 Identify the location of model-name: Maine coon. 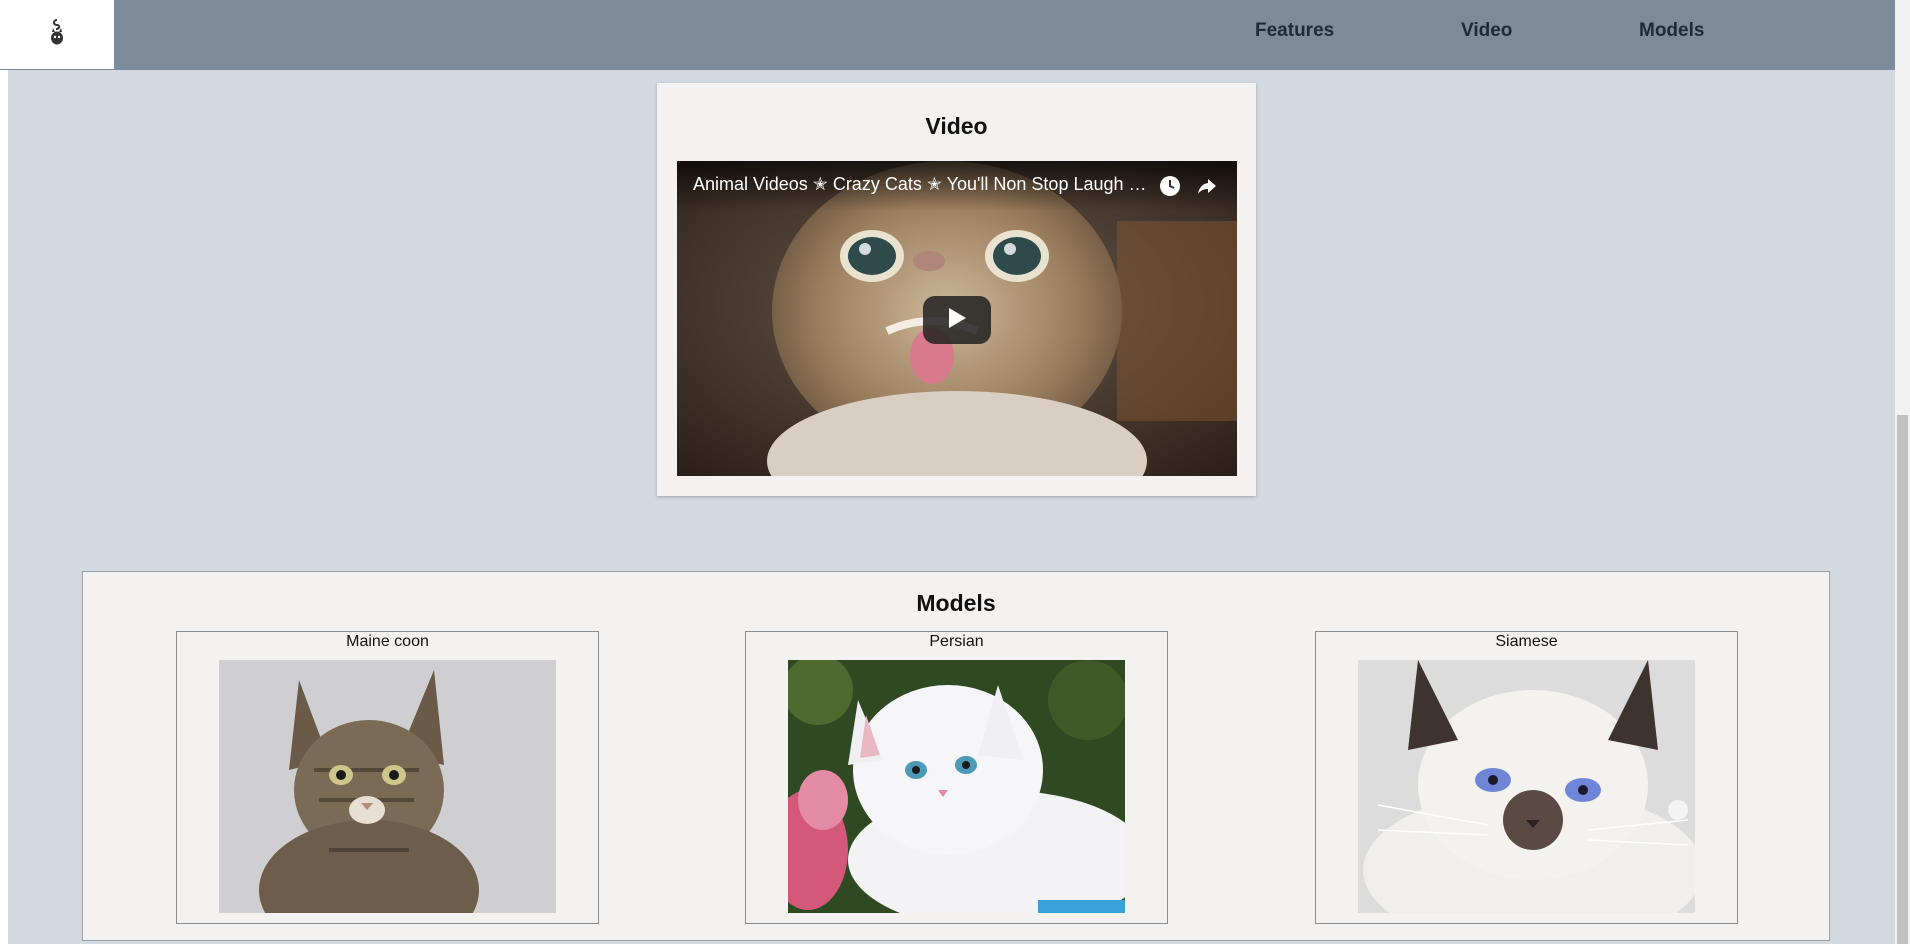
(387, 641).